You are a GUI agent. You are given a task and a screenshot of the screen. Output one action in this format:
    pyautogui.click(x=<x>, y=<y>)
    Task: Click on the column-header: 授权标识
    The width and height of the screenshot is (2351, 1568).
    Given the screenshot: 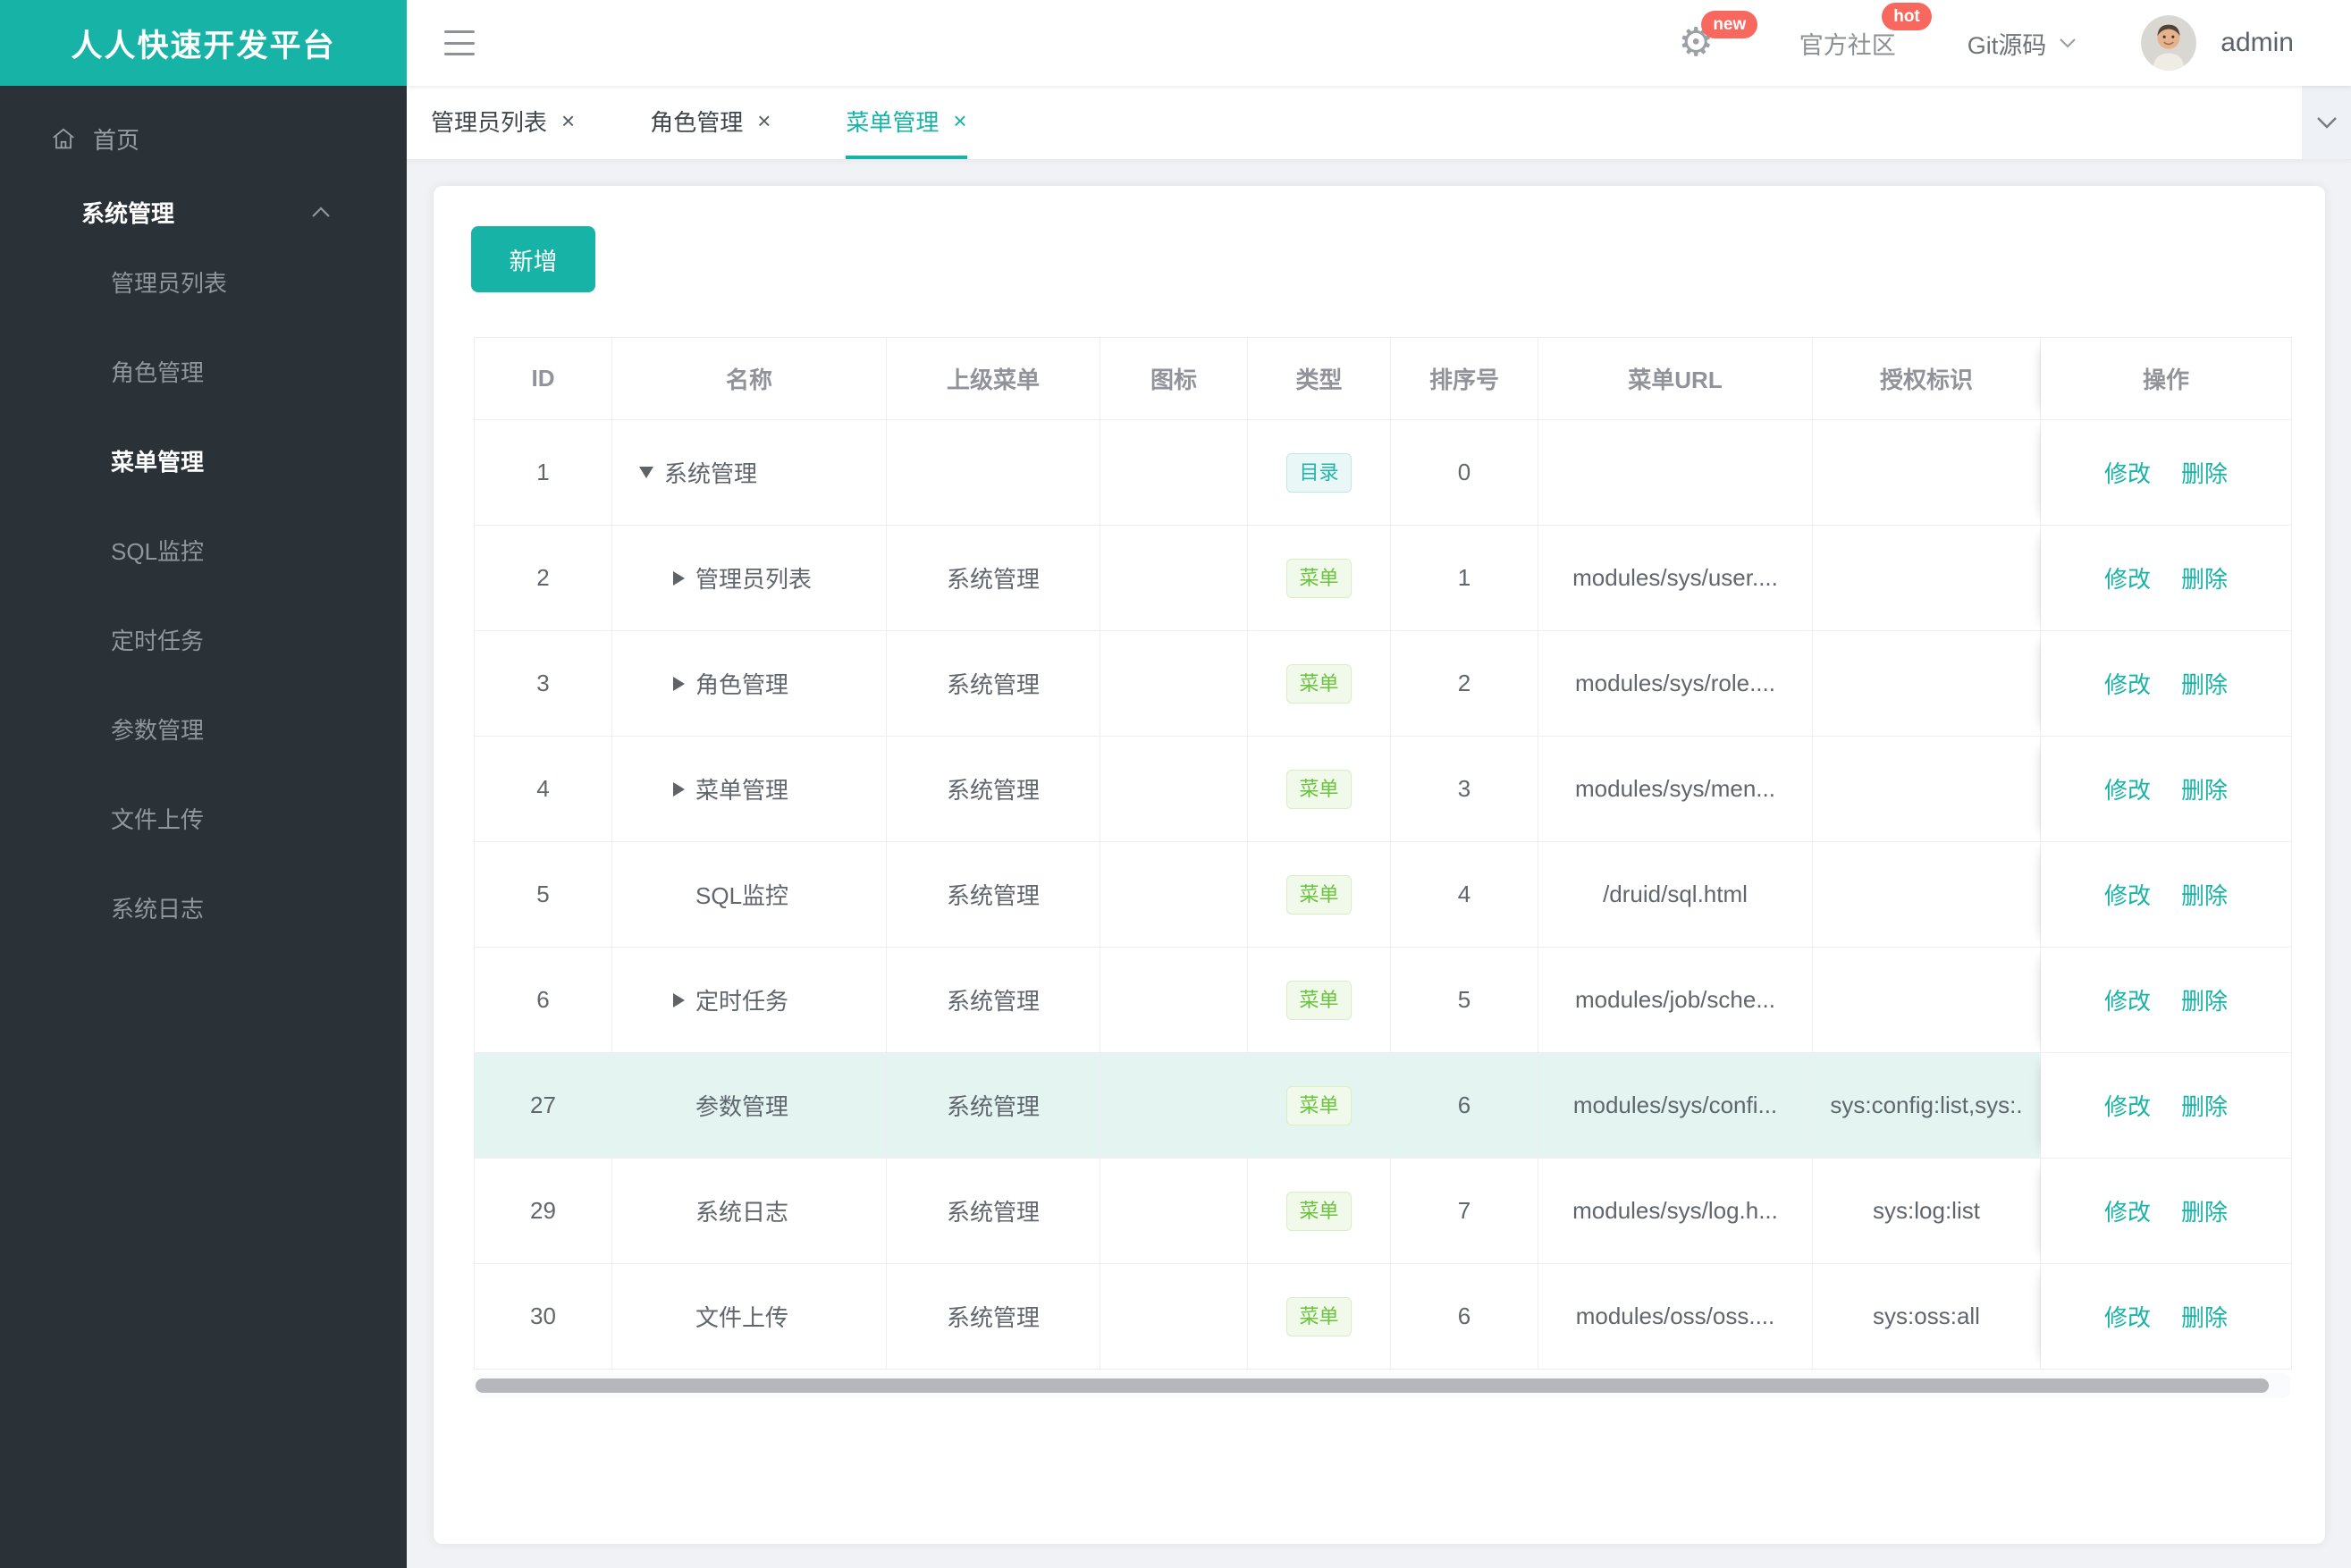 What is the action you would take?
    pyautogui.click(x=1927, y=379)
    